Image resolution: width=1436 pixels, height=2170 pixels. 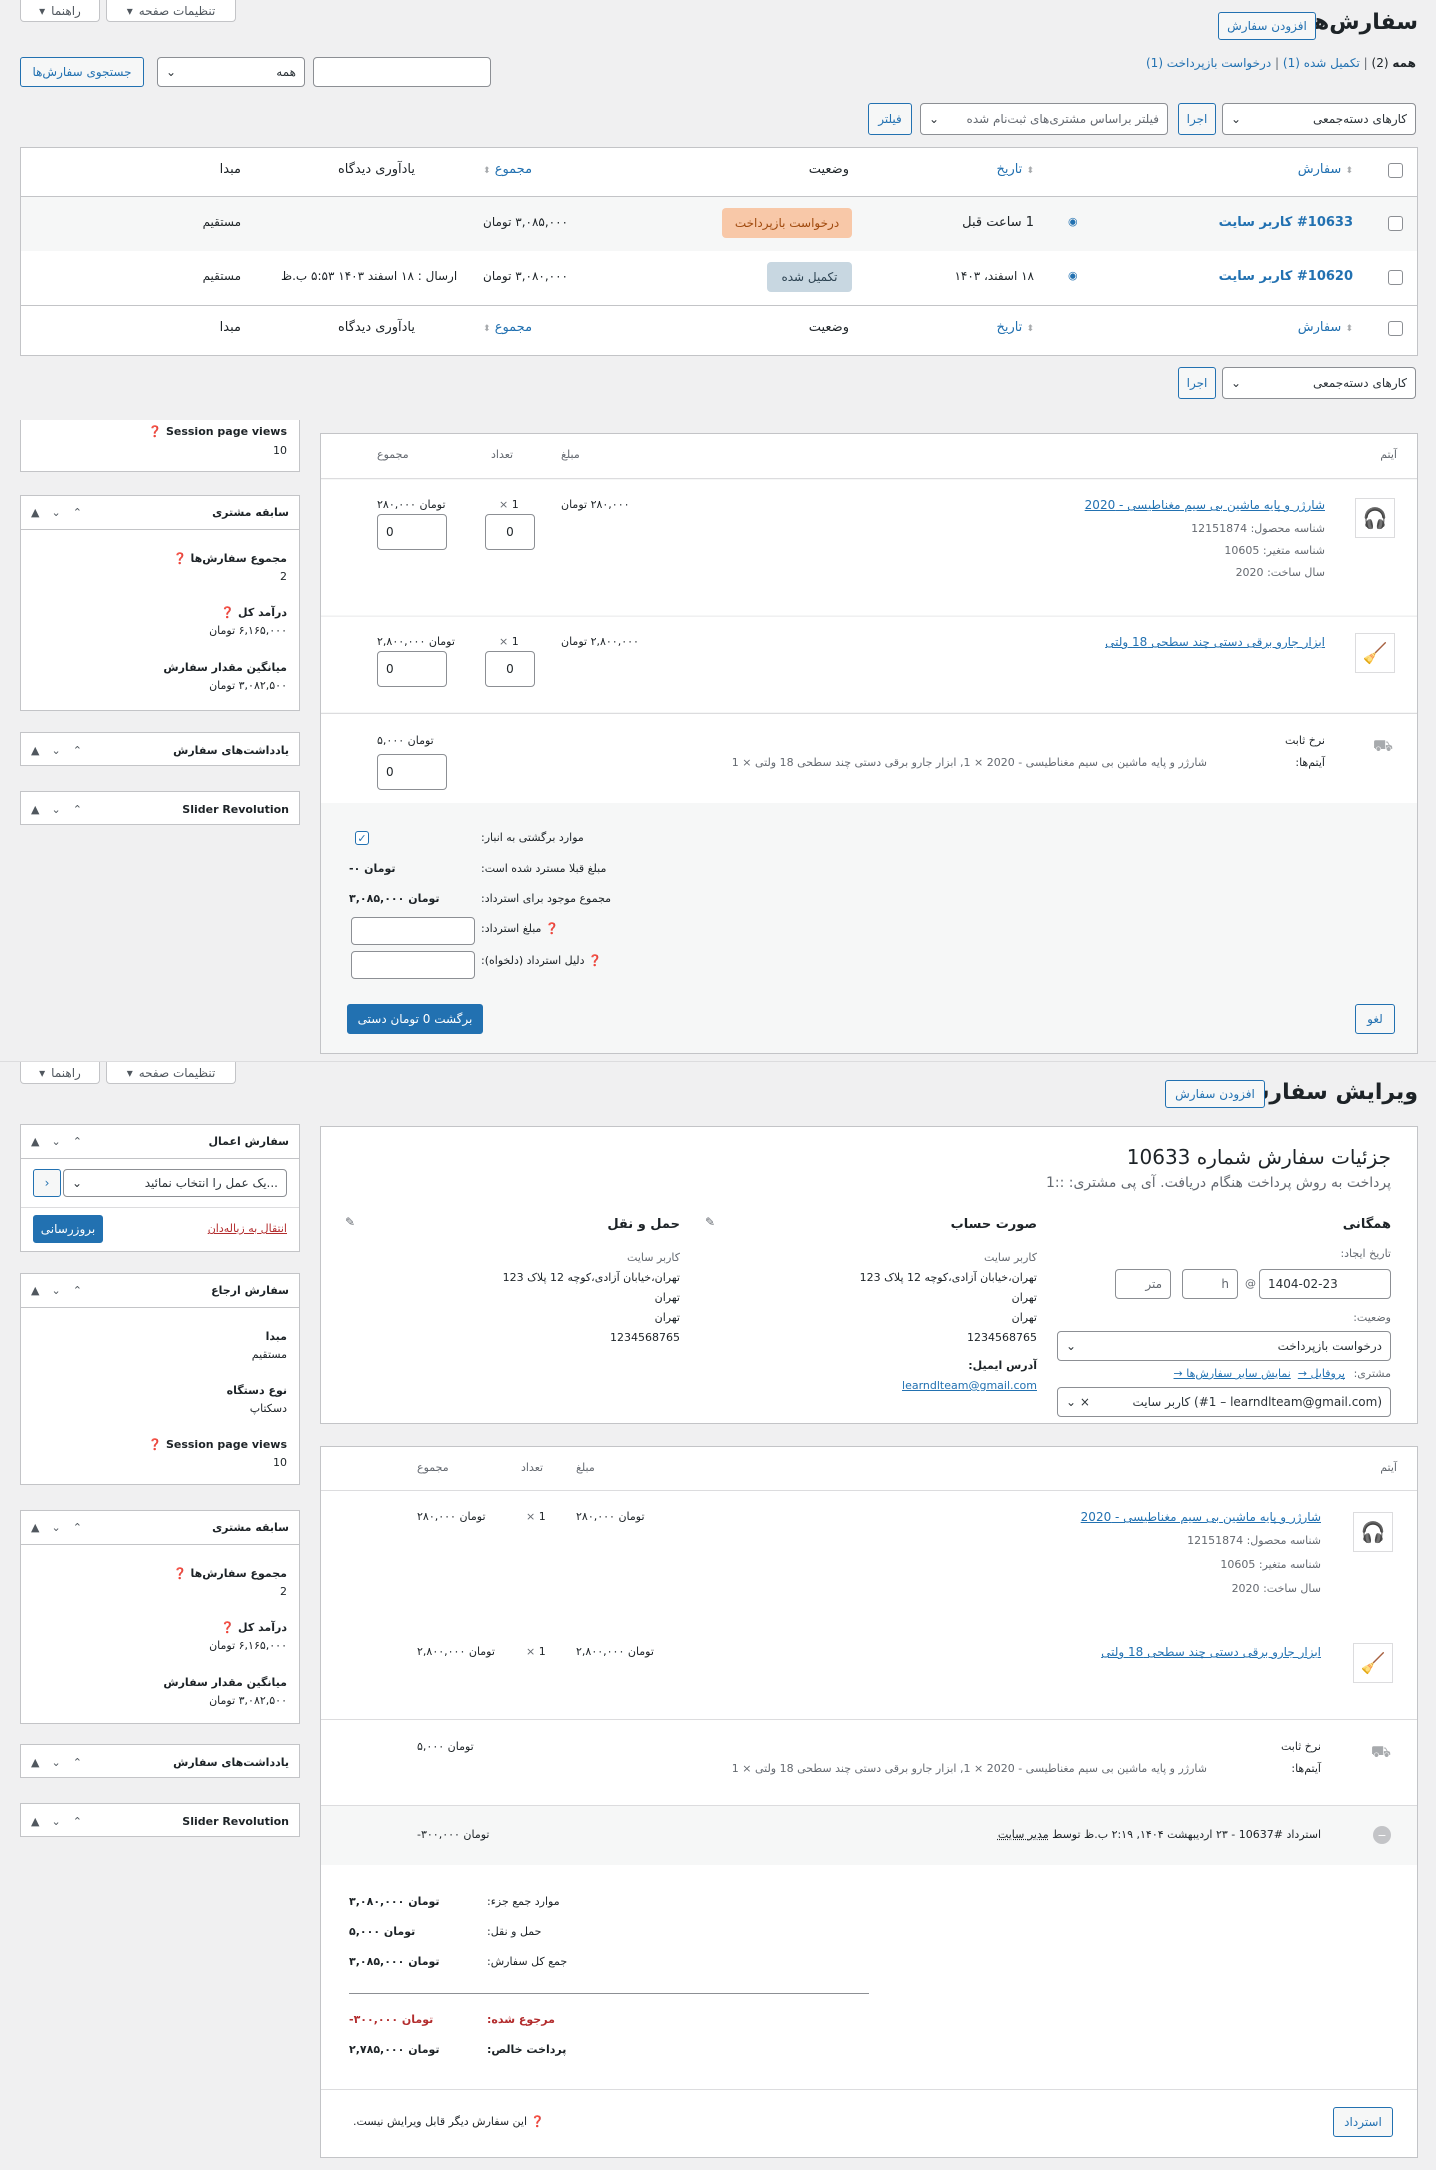 I want to click on bulk-actions-select-bottom: ⌄ کارهای دسته‌جمعی, so click(x=1319, y=383).